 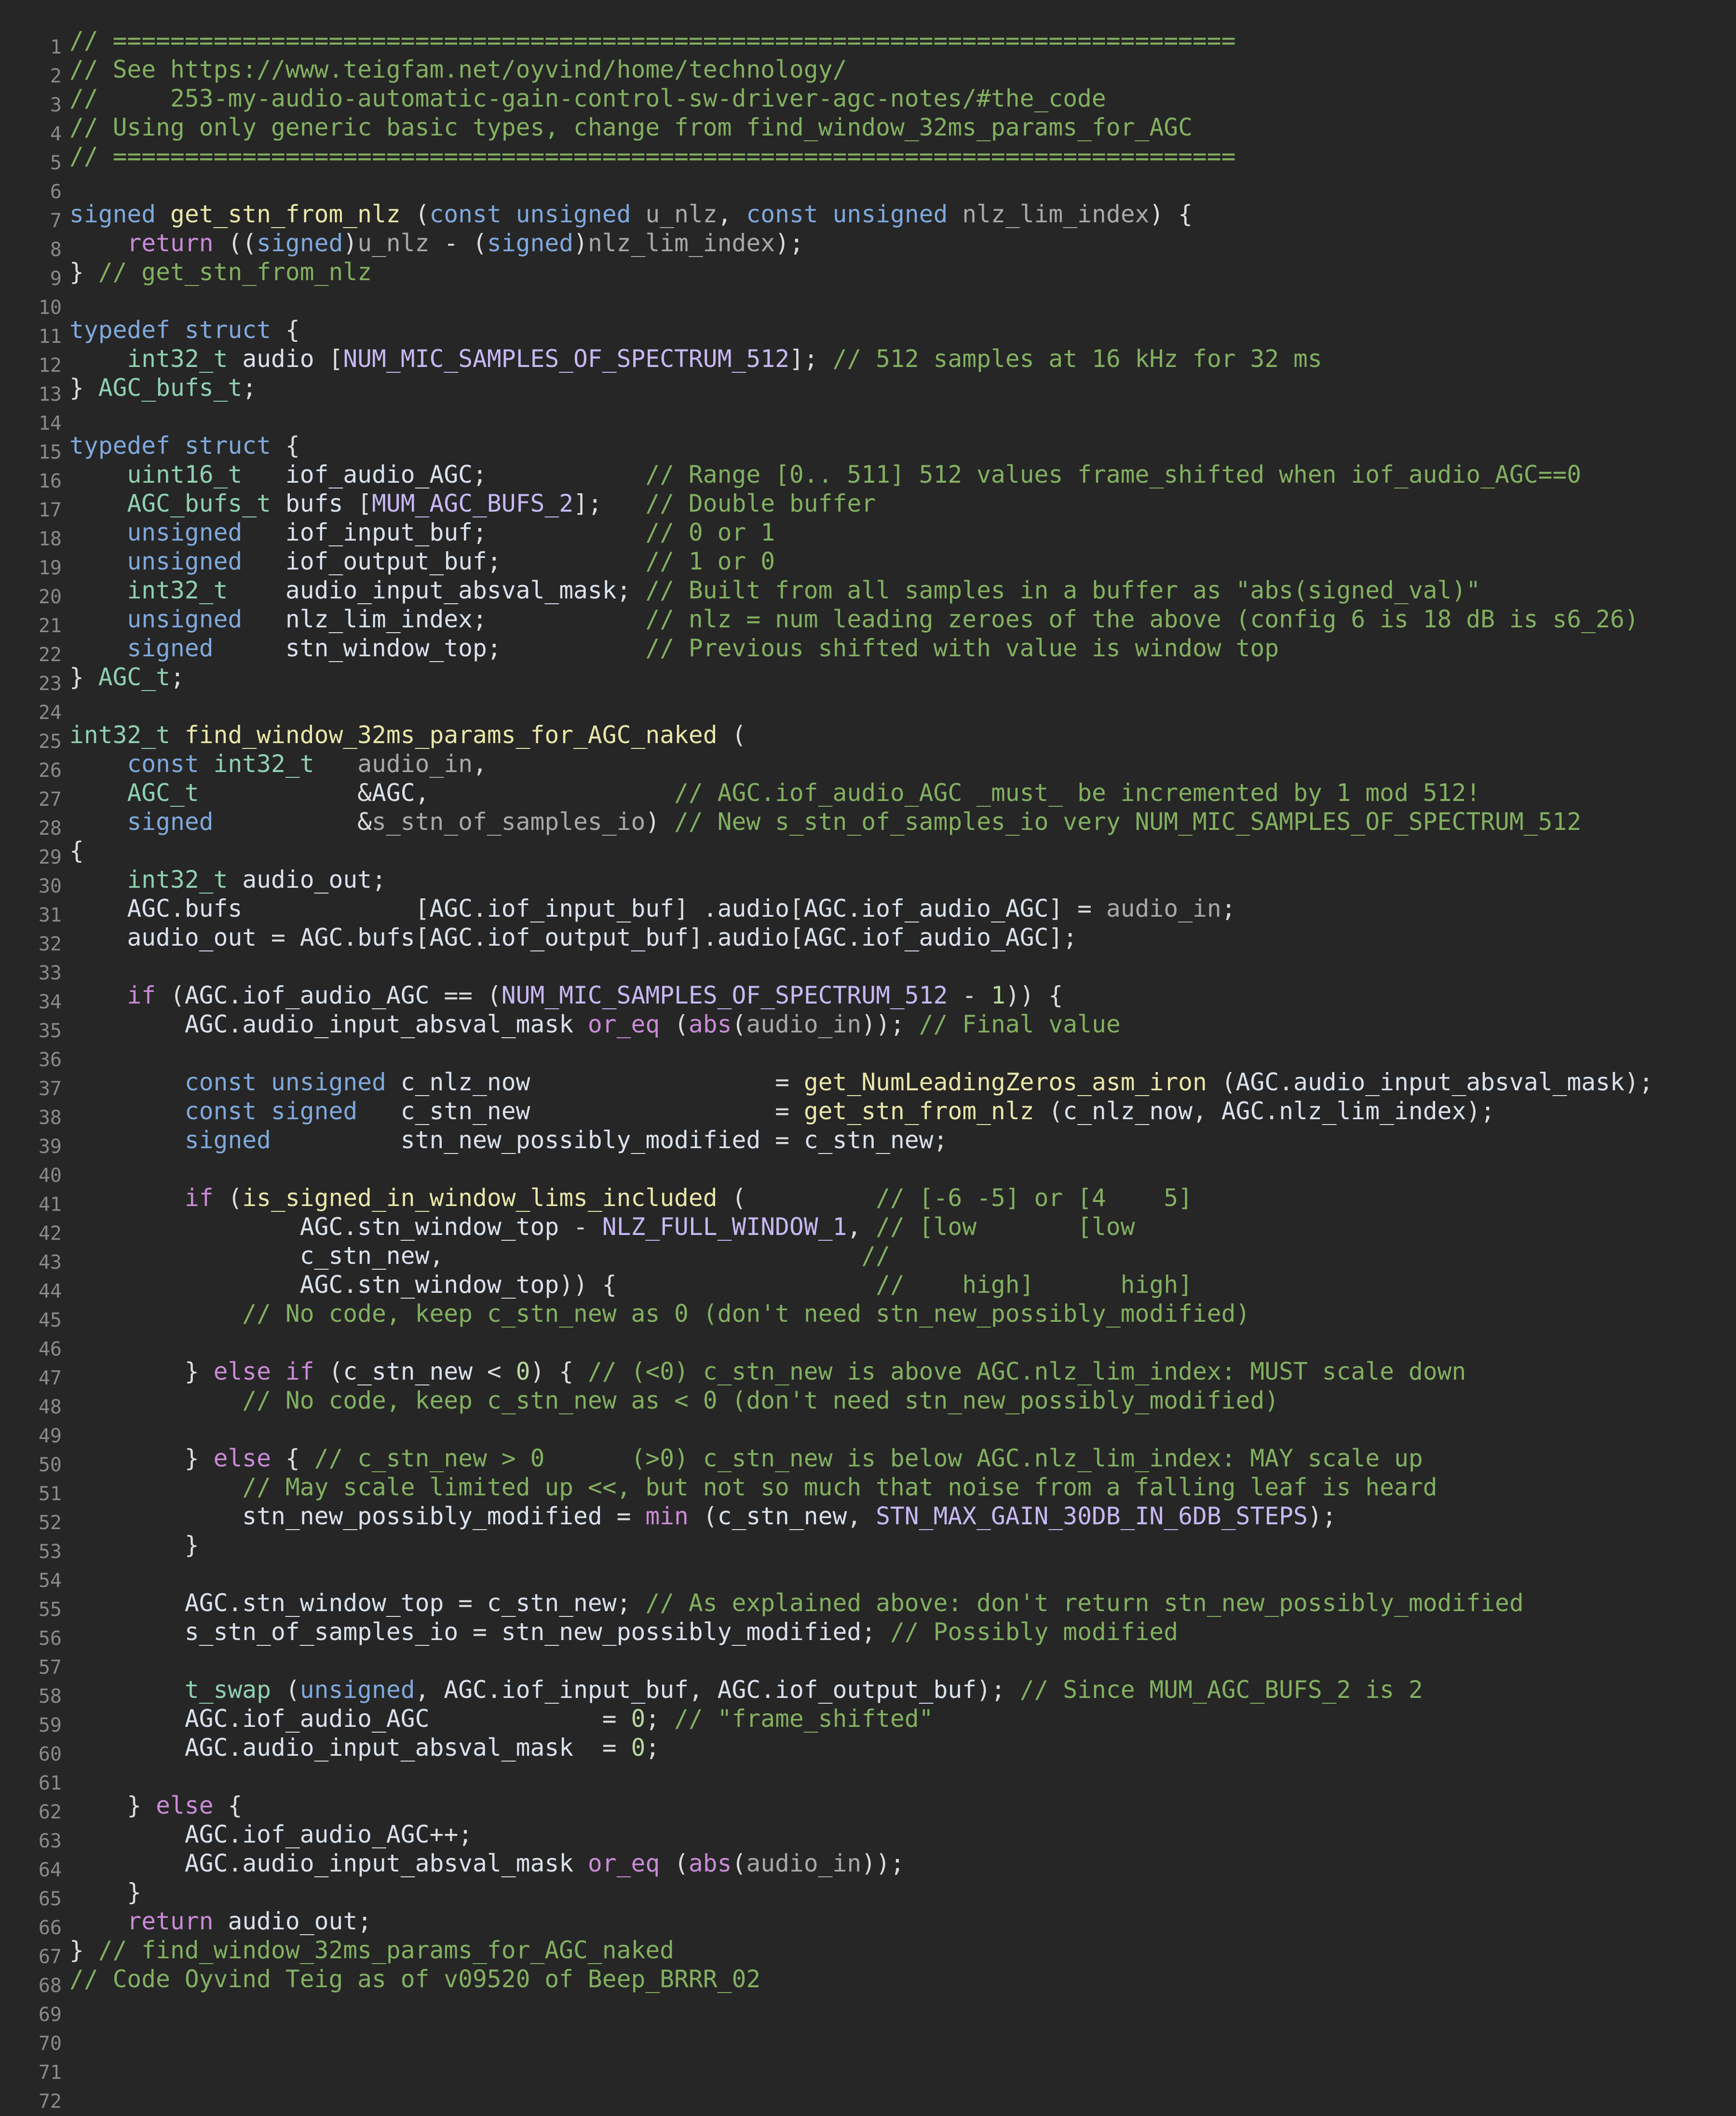 I want to click on code-line: 40, so click(x=868, y=1170).